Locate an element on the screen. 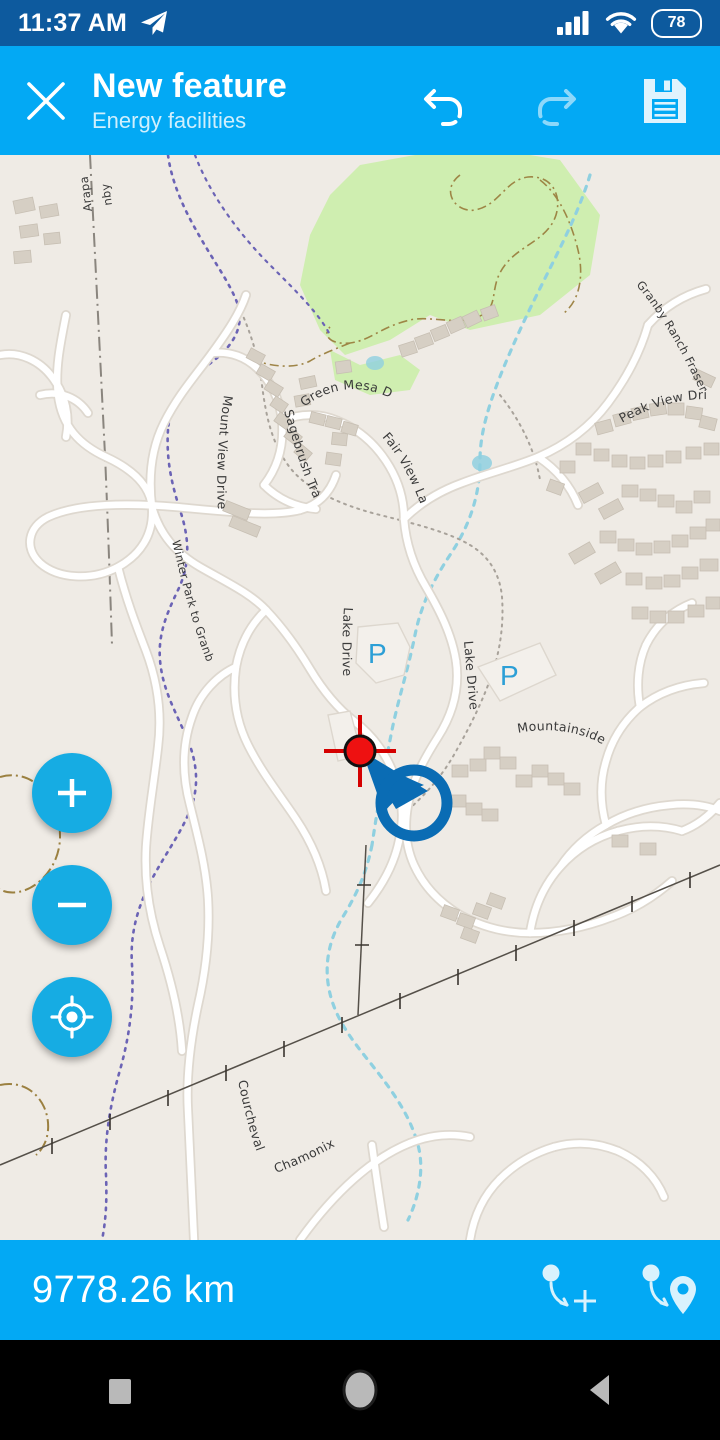 The image size is (720, 1440). bottom-bar: 9778.26 km is located at coordinates (360, 1290).